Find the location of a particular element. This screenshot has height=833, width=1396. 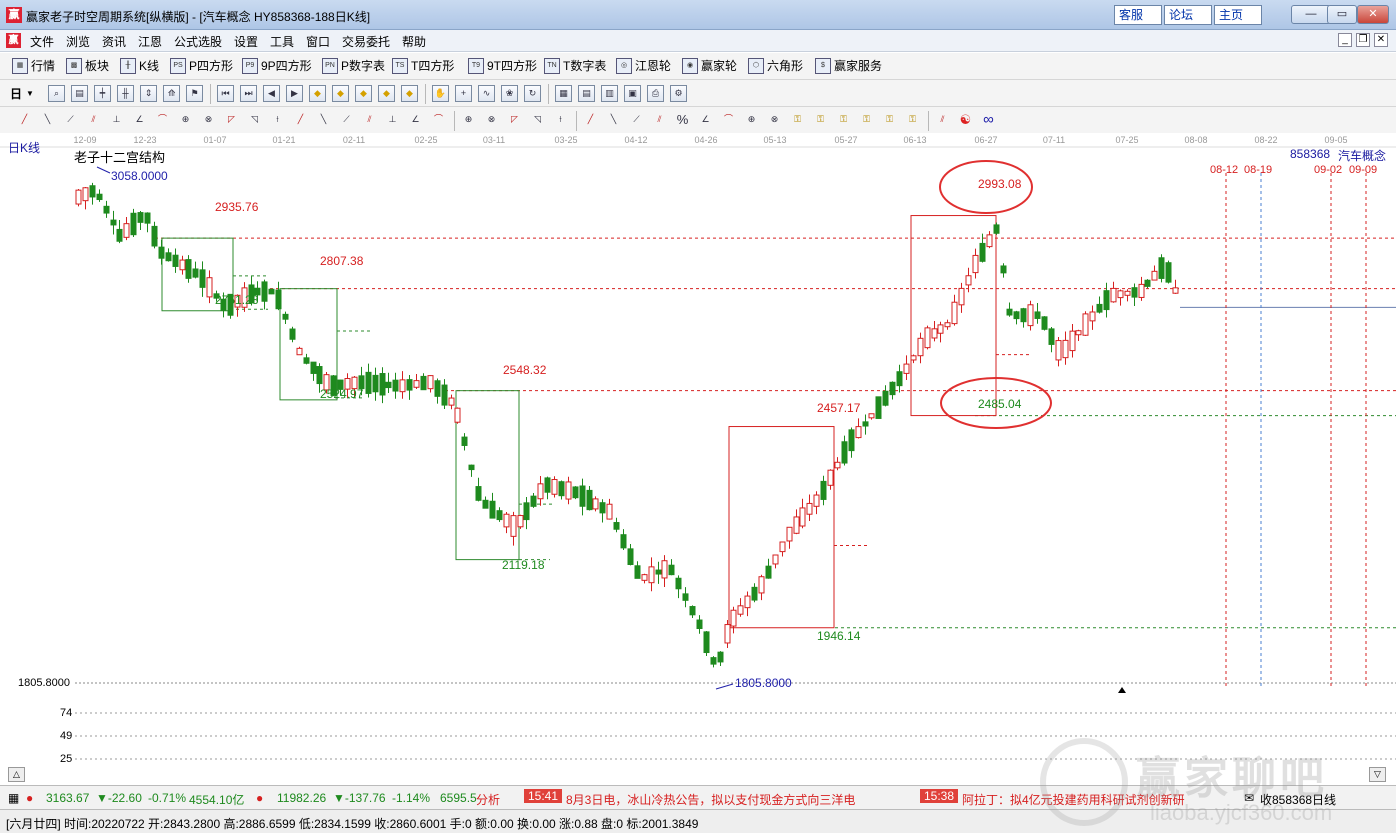

scroll-left-button: △ is located at coordinates (16, 774).